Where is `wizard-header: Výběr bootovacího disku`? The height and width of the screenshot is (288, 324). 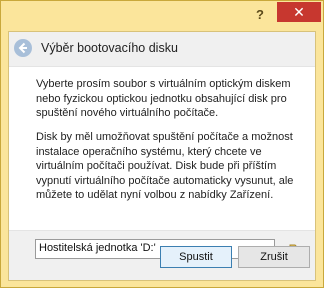 wizard-header: Výběr bootovacího disku is located at coordinates (162, 49).